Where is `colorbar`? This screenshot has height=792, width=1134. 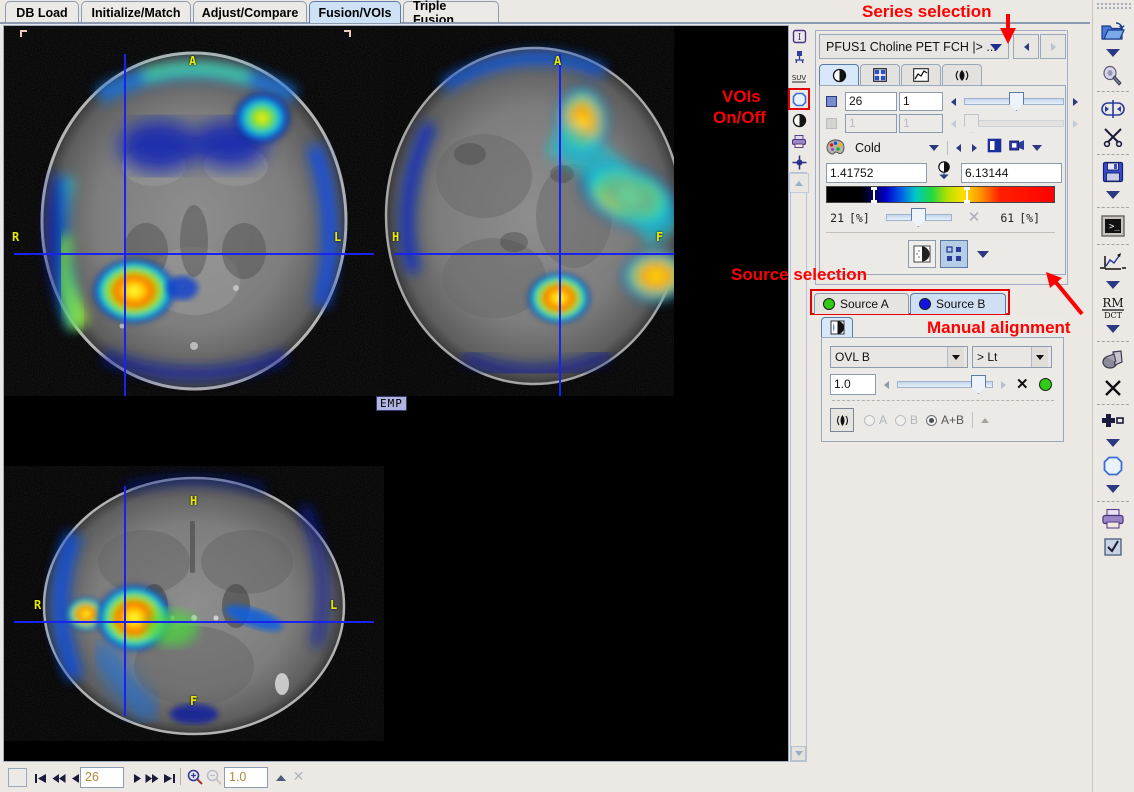 colorbar is located at coordinates (940, 194).